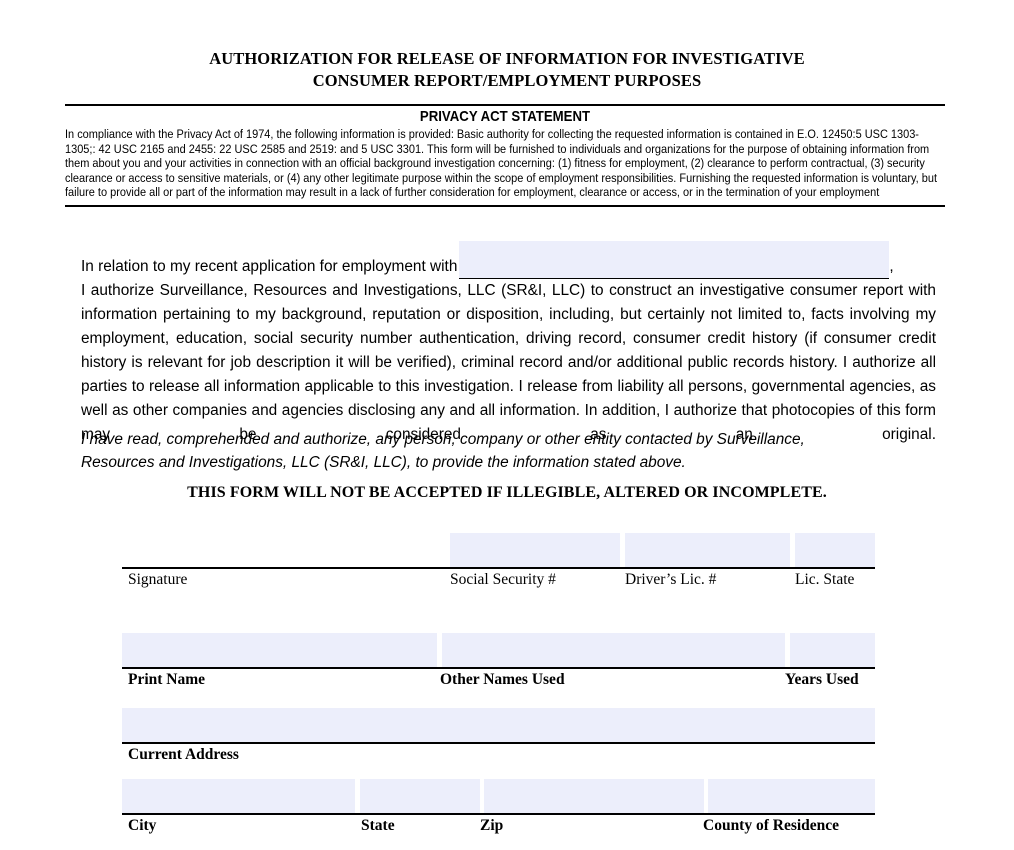 The image size is (1014, 850). What do you see at coordinates (505, 116) in the screenshot?
I see `privacy-act-heading: PRIVACY ACT STATEMENT` at bounding box center [505, 116].